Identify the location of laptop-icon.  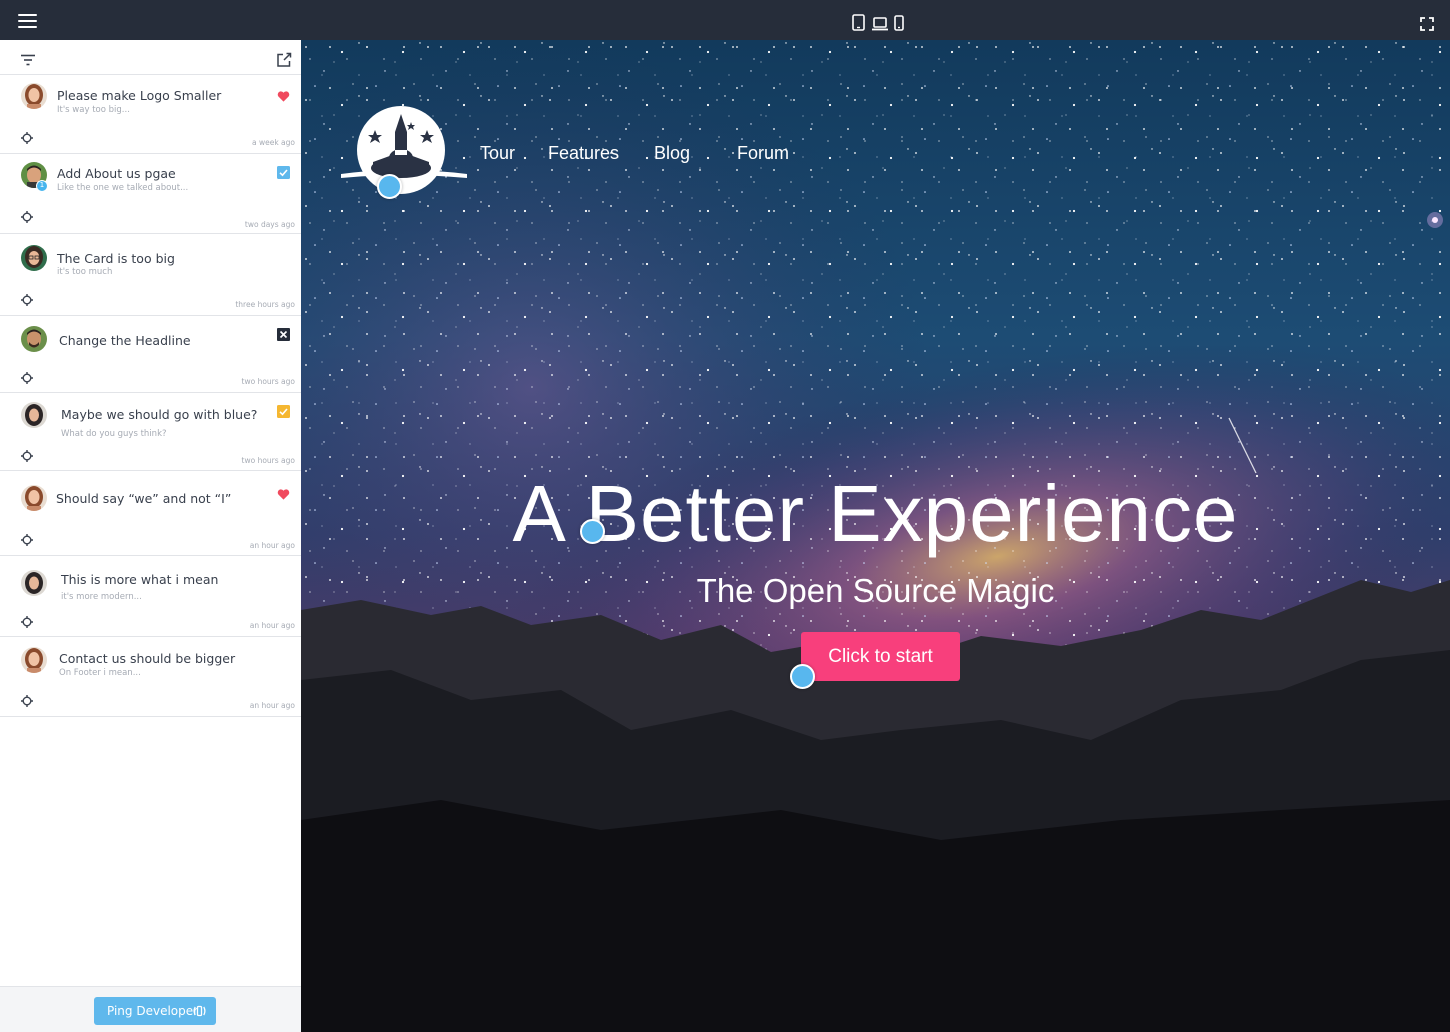
(880, 23).